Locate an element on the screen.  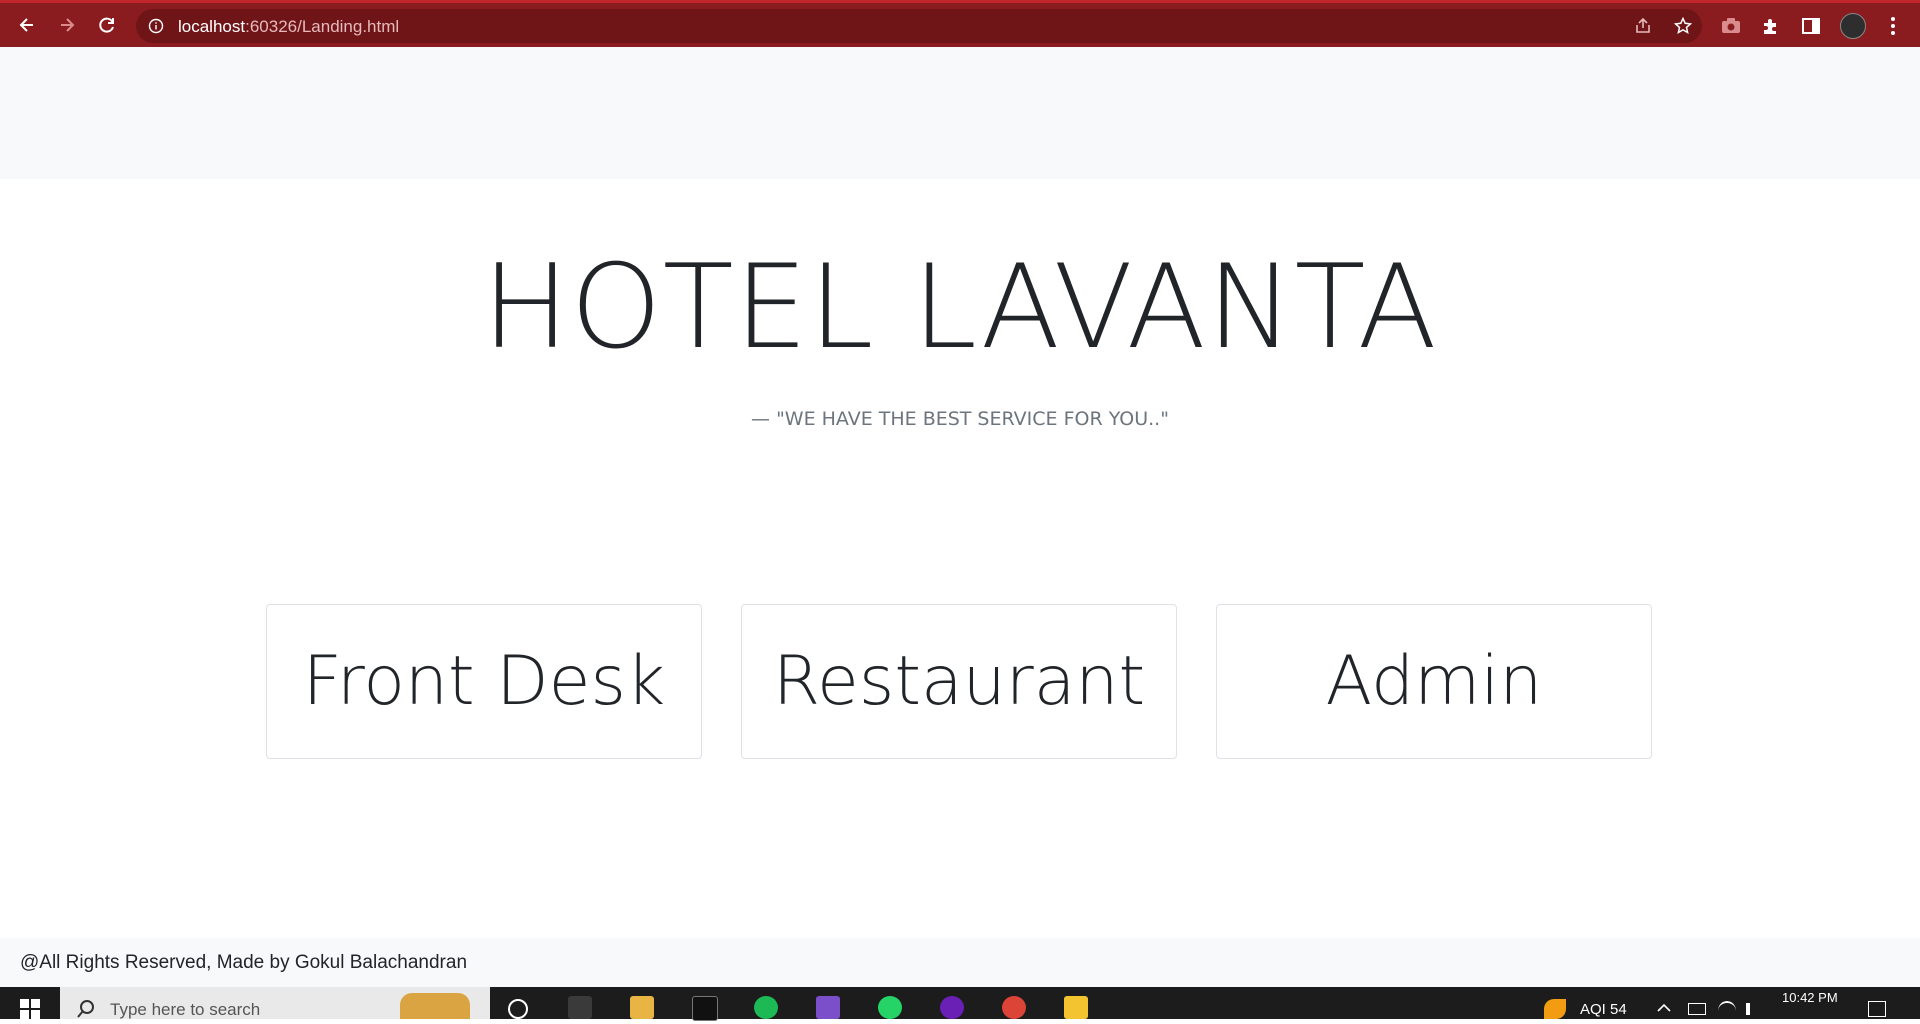
star-icon is located at coordinates (1683, 25).